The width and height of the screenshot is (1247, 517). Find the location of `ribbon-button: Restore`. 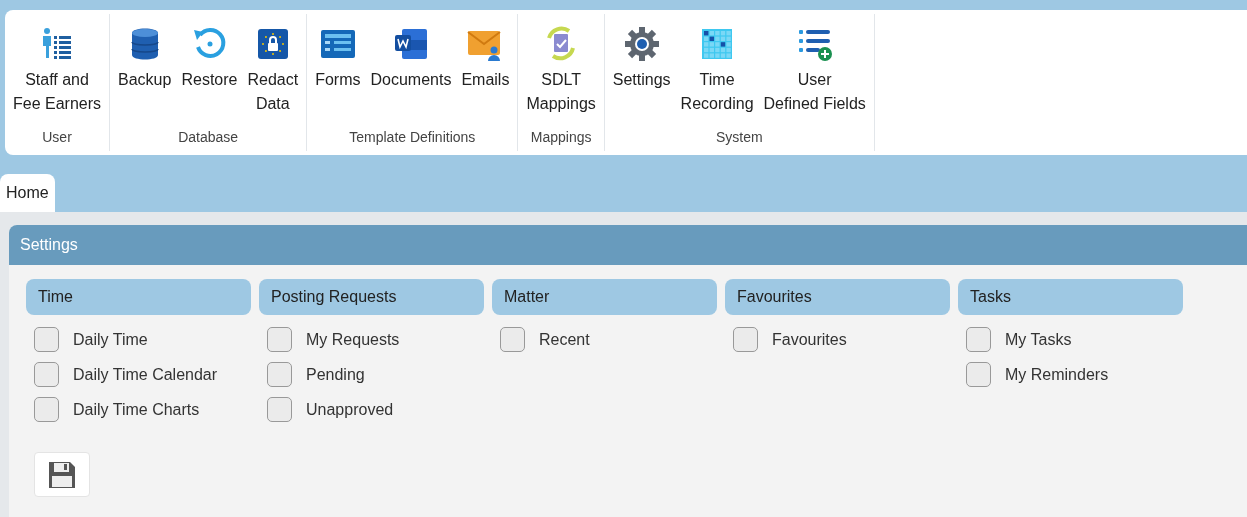

ribbon-button: Restore is located at coordinates (209, 71).